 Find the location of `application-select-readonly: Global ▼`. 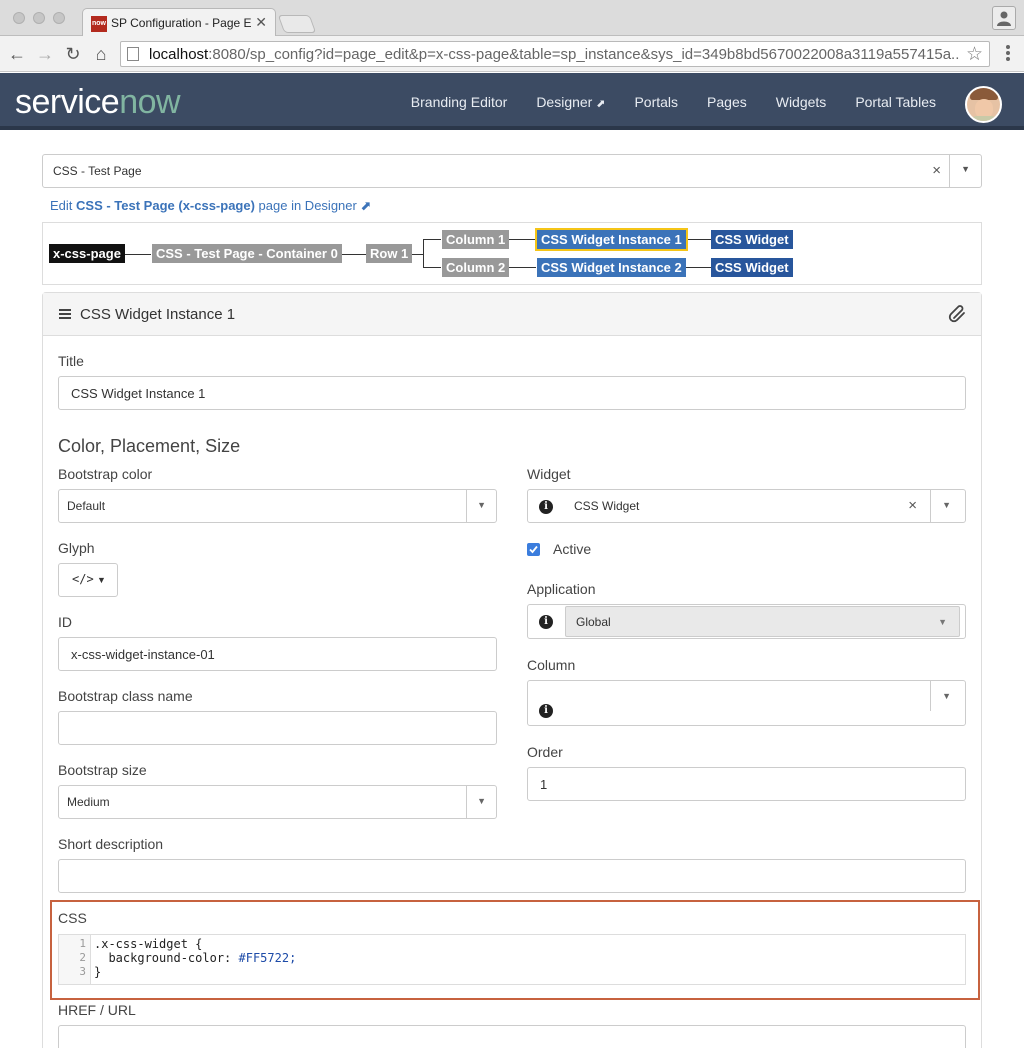

application-select-readonly: Global ▼ is located at coordinates (762, 621).